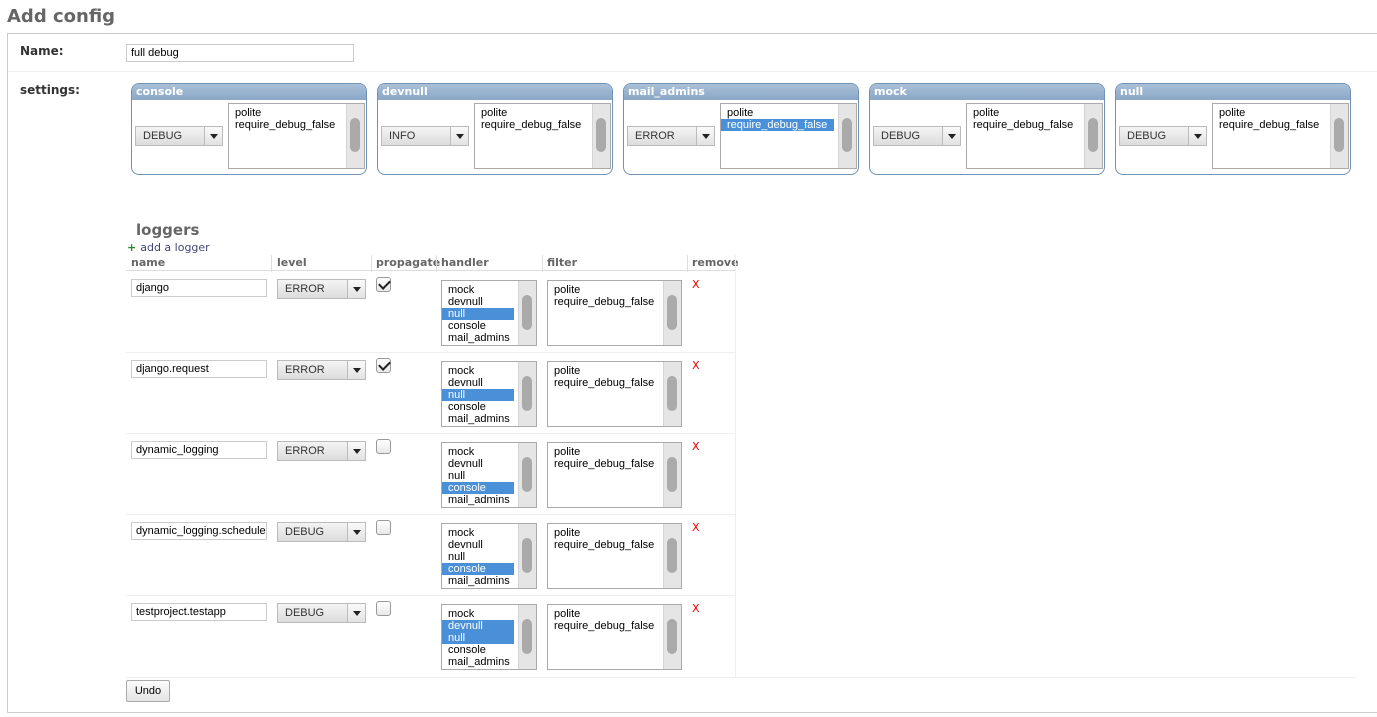 This screenshot has width=1377, height=717. I want to click on add-logger-link: + add a logger, so click(168, 247).